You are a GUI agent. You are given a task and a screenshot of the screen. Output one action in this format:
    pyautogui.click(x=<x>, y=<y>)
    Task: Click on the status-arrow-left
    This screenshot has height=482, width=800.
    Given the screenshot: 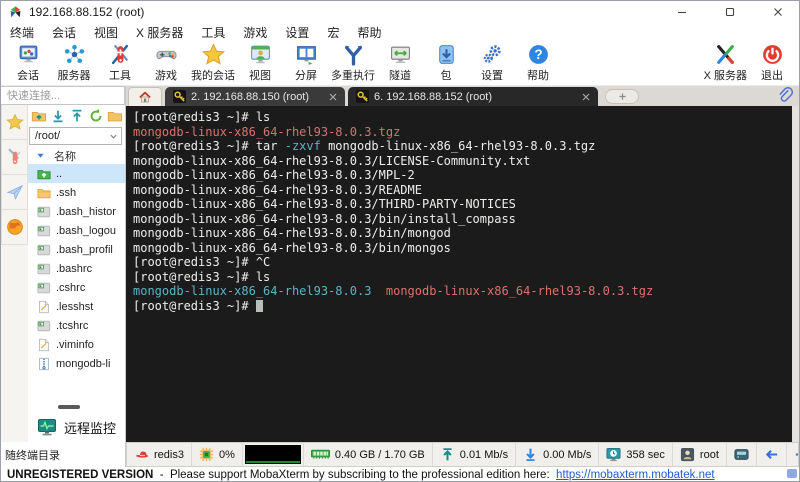 What is the action you would take?
    pyautogui.click(x=772, y=454)
    